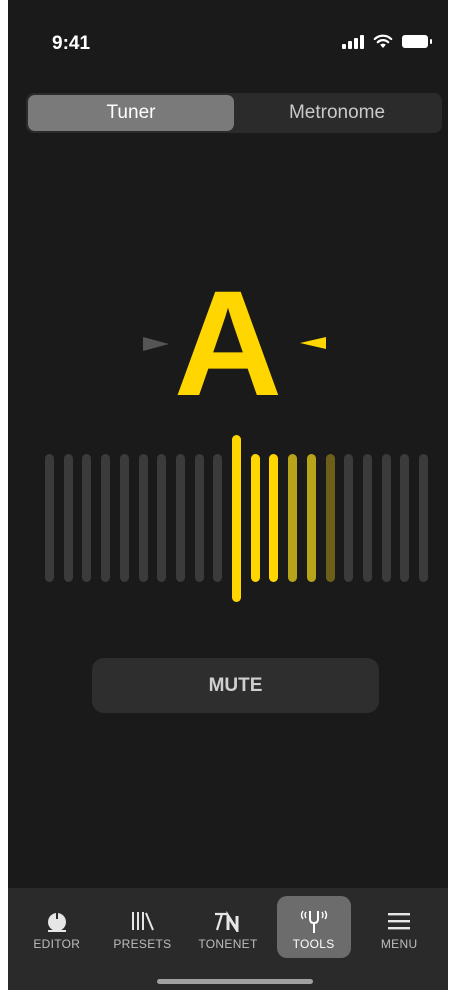 This screenshot has height=990, width=456. What do you see at coordinates (417, 41) in the screenshot?
I see `battery-icon` at bounding box center [417, 41].